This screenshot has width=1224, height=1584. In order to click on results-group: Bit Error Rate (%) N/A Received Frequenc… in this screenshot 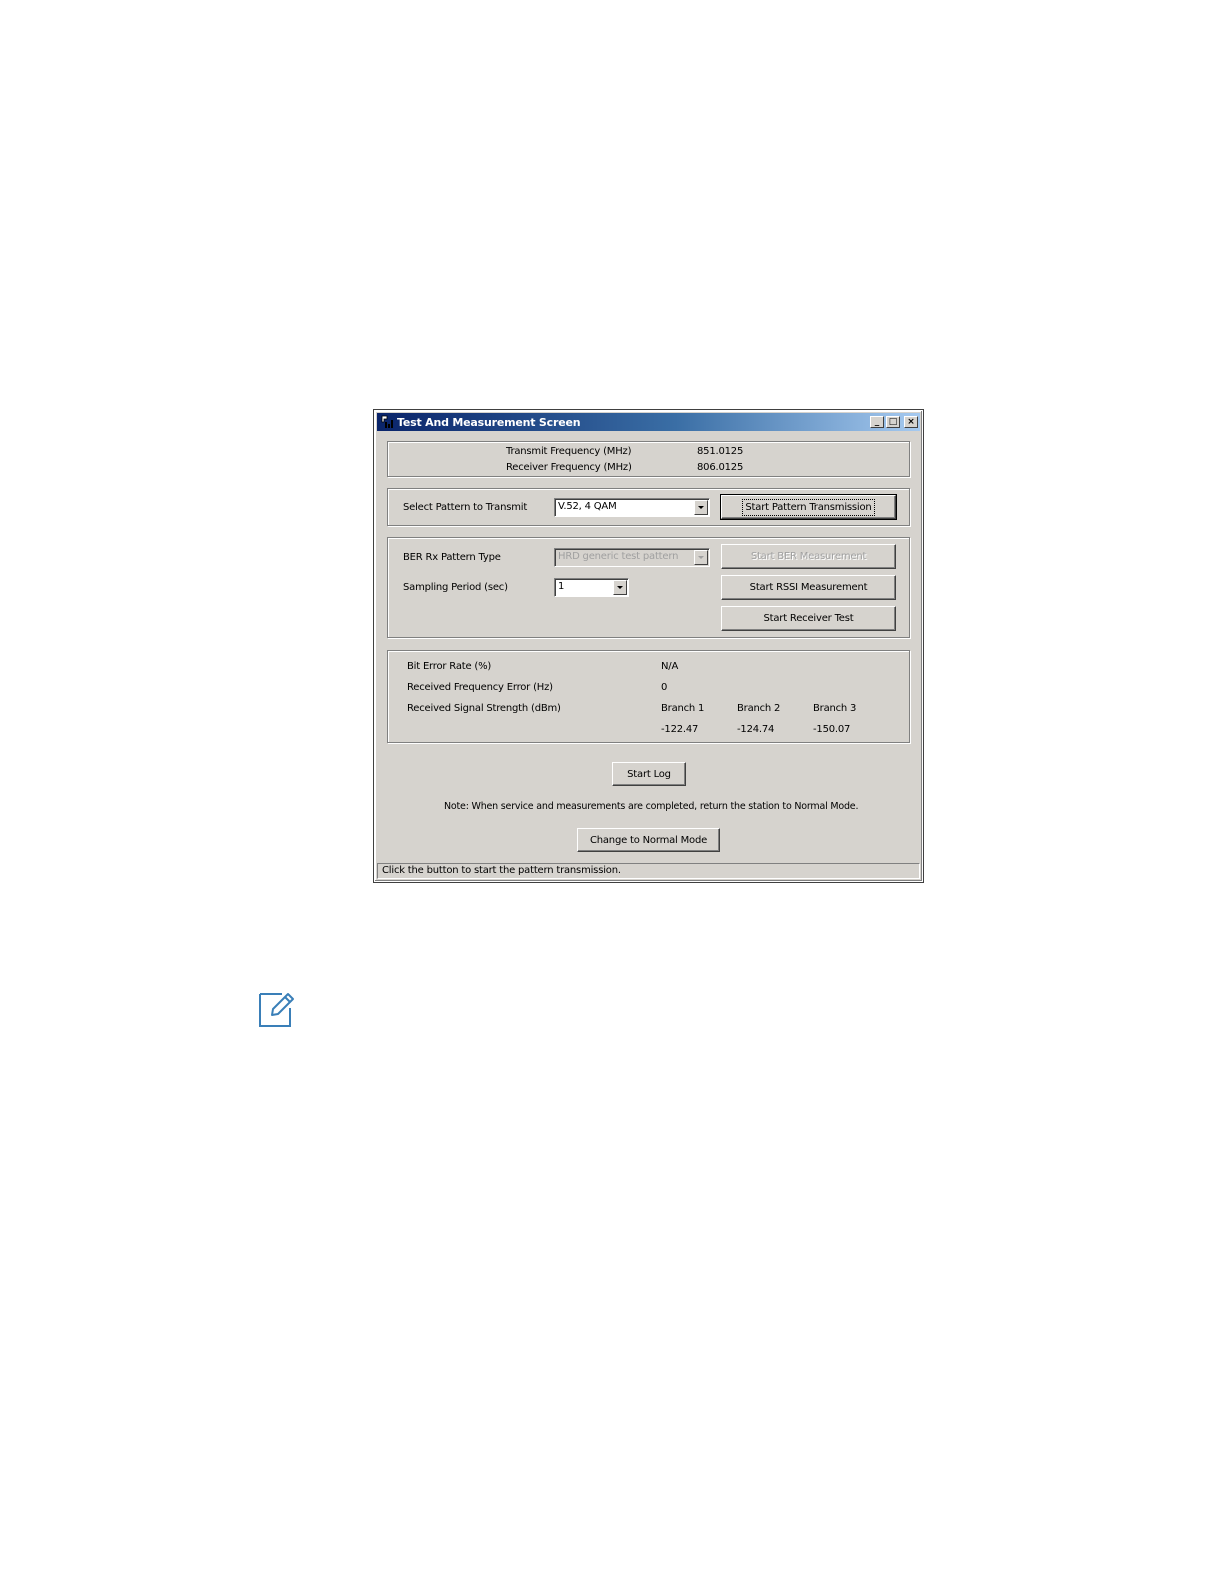, I will do `click(648, 696)`.